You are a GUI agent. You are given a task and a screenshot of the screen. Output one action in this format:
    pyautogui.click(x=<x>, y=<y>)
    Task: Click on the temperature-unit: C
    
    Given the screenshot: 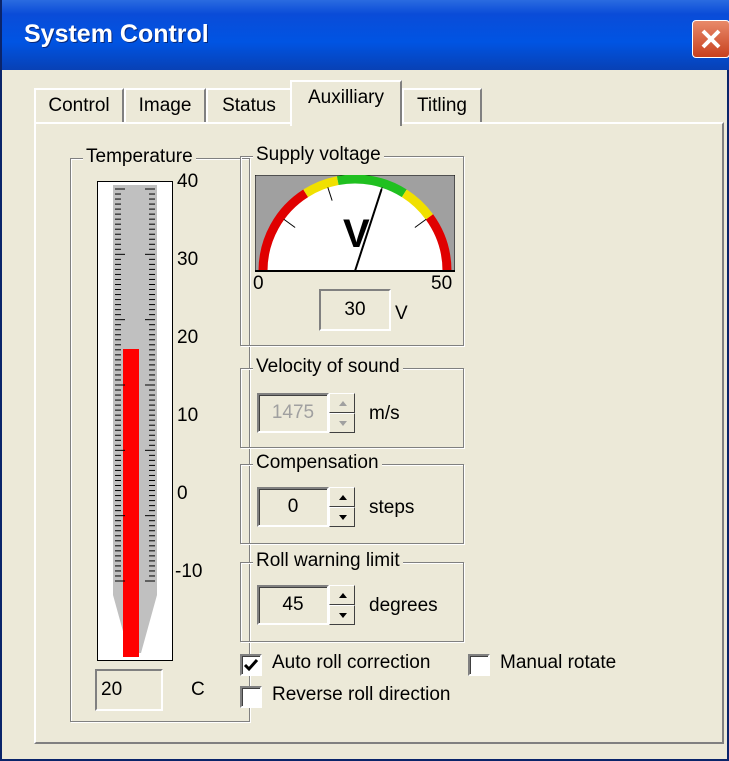 What is the action you would take?
    pyautogui.click(x=198, y=689)
    